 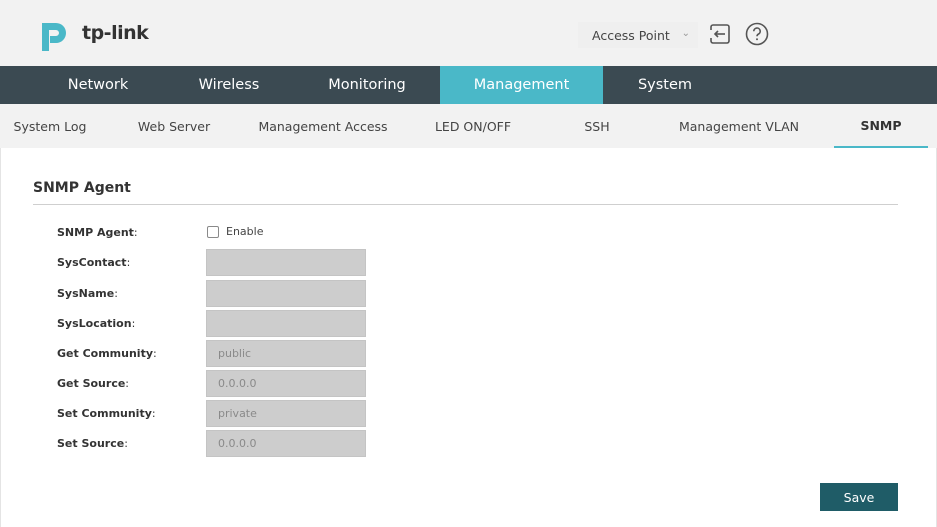 What do you see at coordinates (94, 262) in the screenshot?
I see `syscontact-label: SysContact:` at bounding box center [94, 262].